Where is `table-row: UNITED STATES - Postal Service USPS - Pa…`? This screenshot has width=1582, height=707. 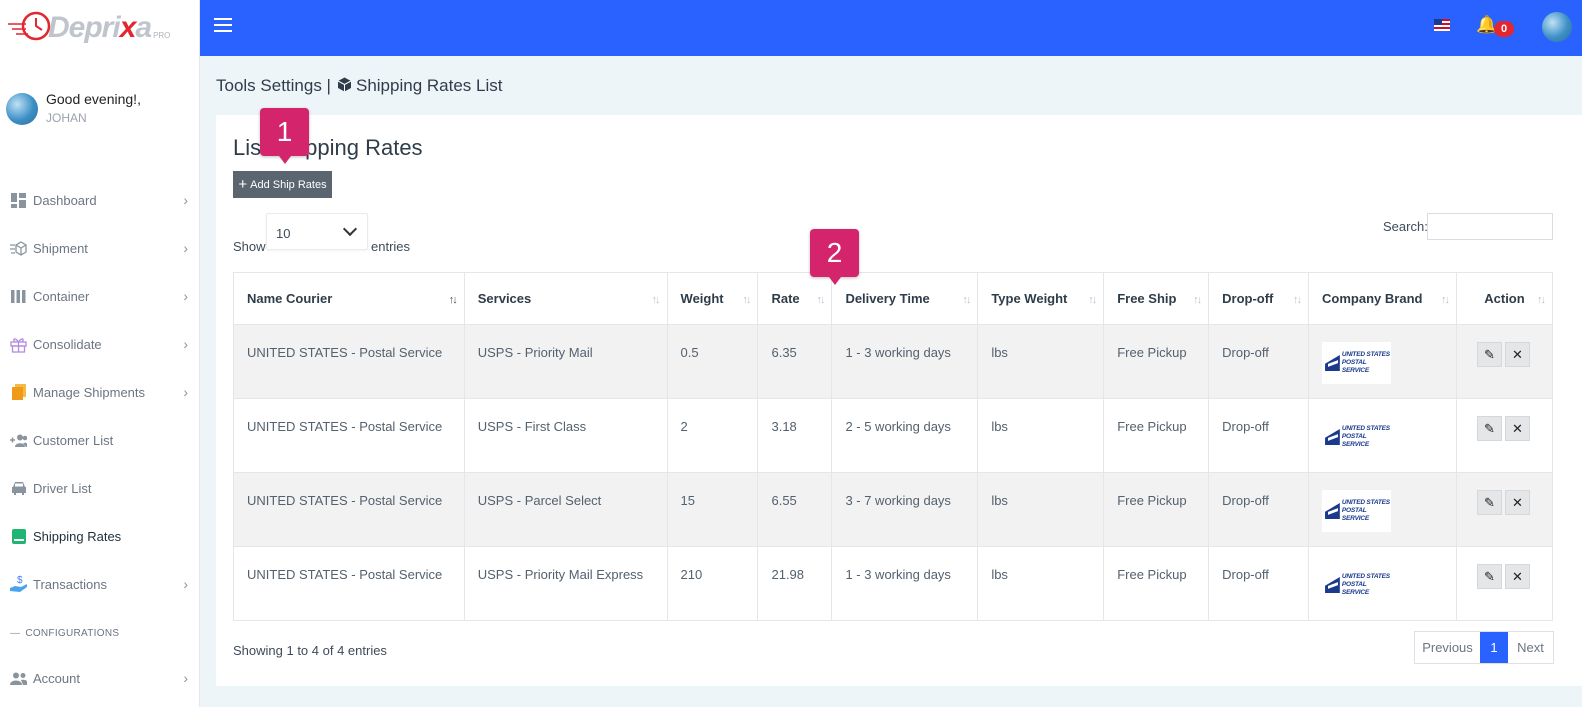 table-row: UNITED STATES - Postal Service USPS - Pa… is located at coordinates (893, 509).